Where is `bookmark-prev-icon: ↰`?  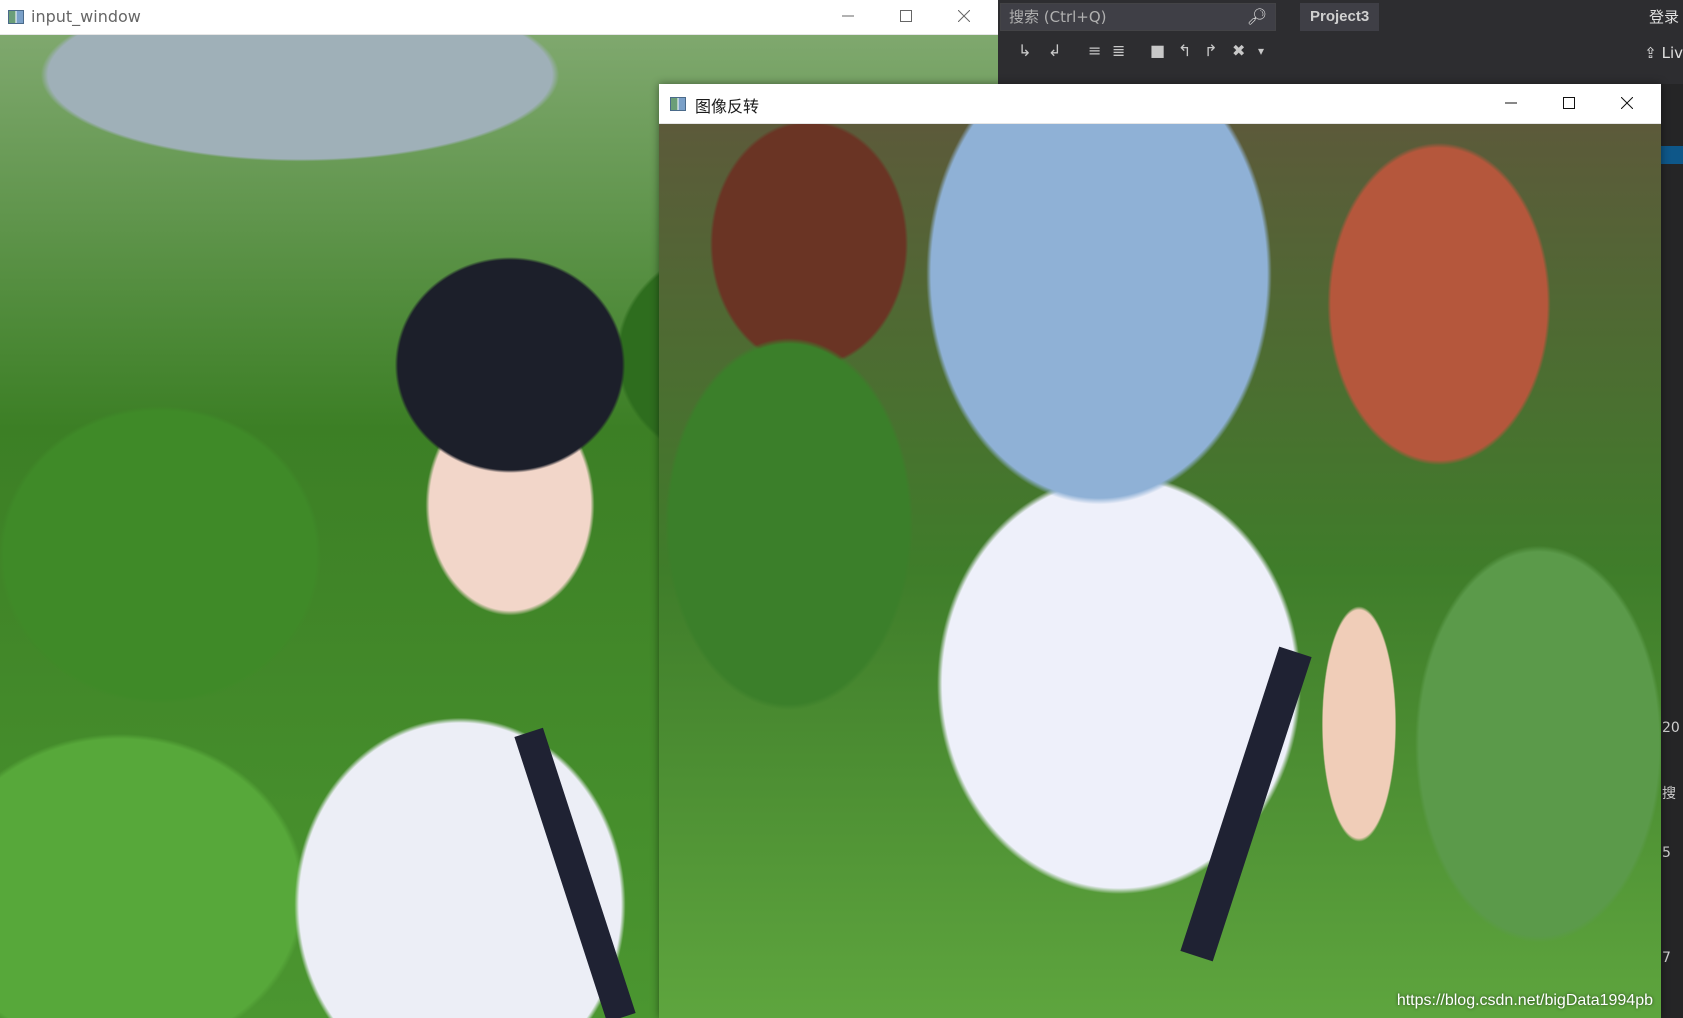
bookmark-prev-icon: ↰ is located at coordinates (1184, 51).